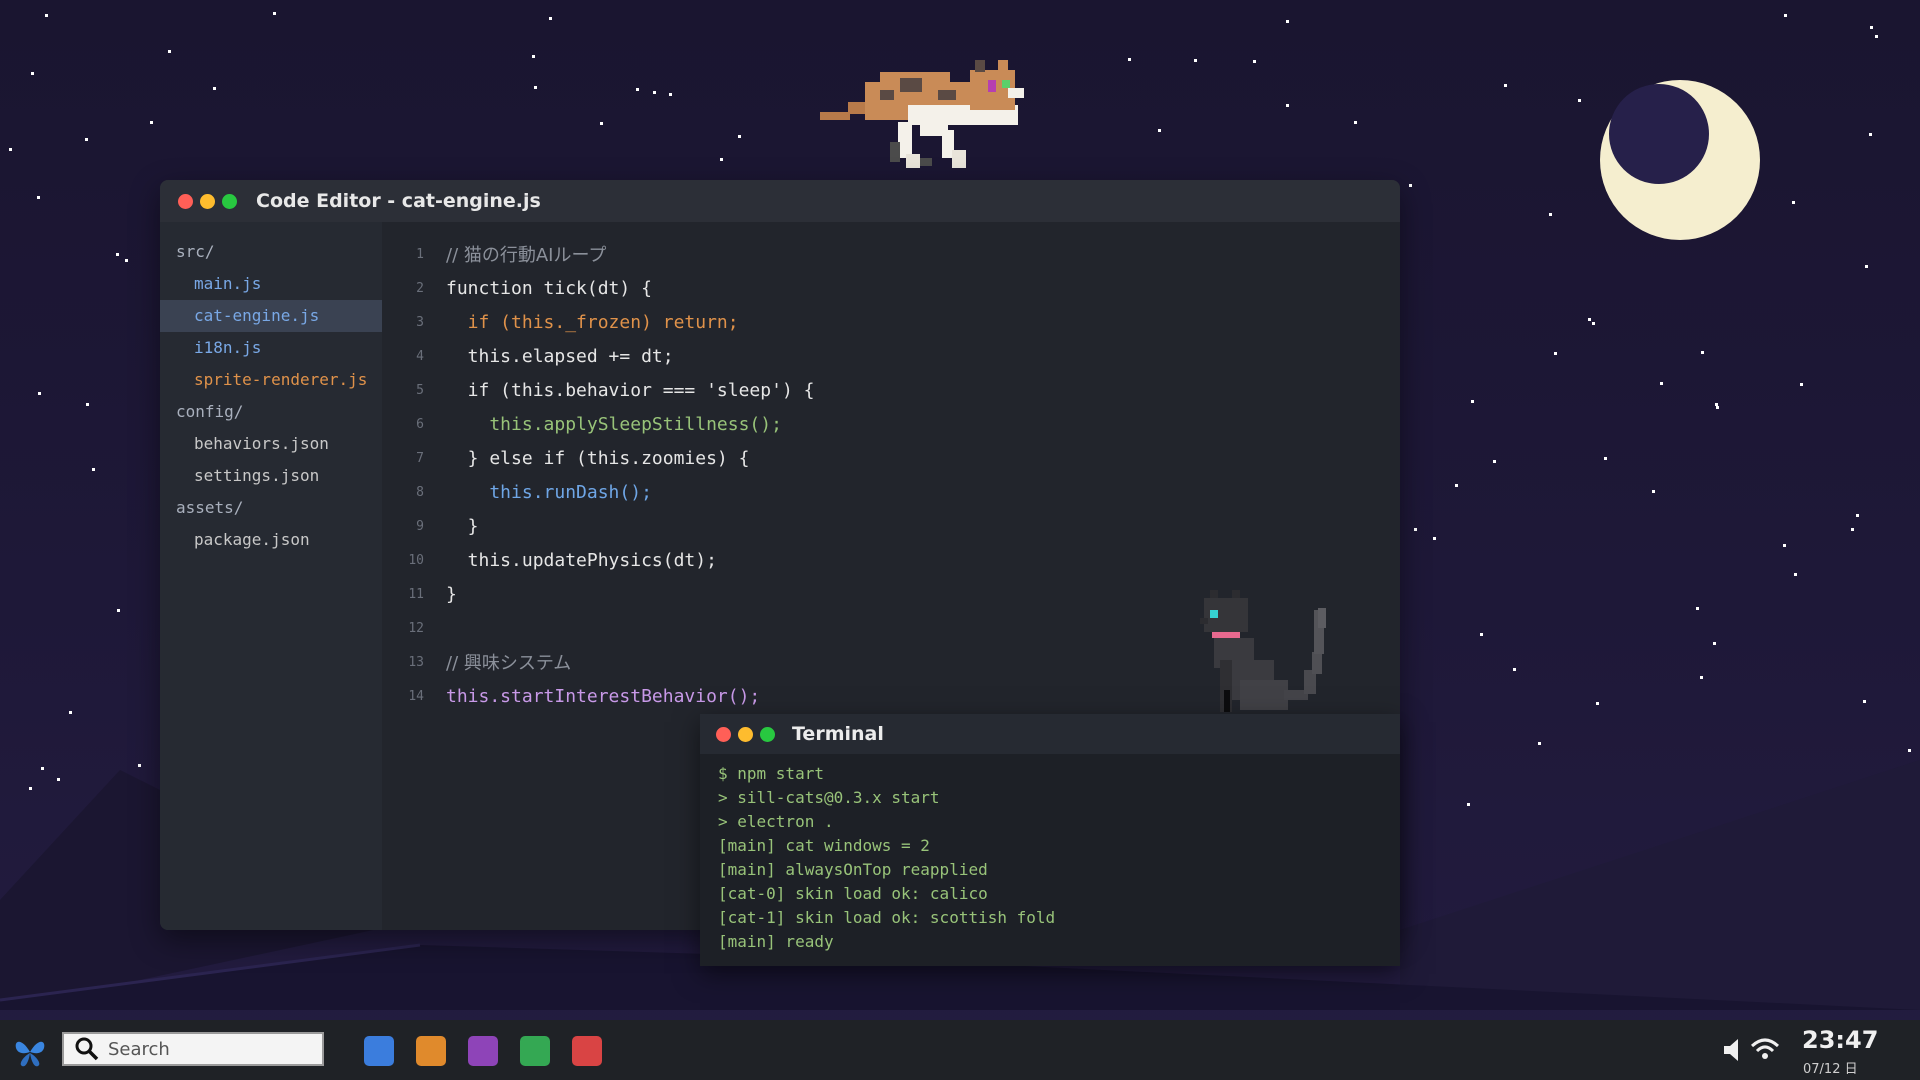  I want to click on wifi-icon, so click(1765, 1050).